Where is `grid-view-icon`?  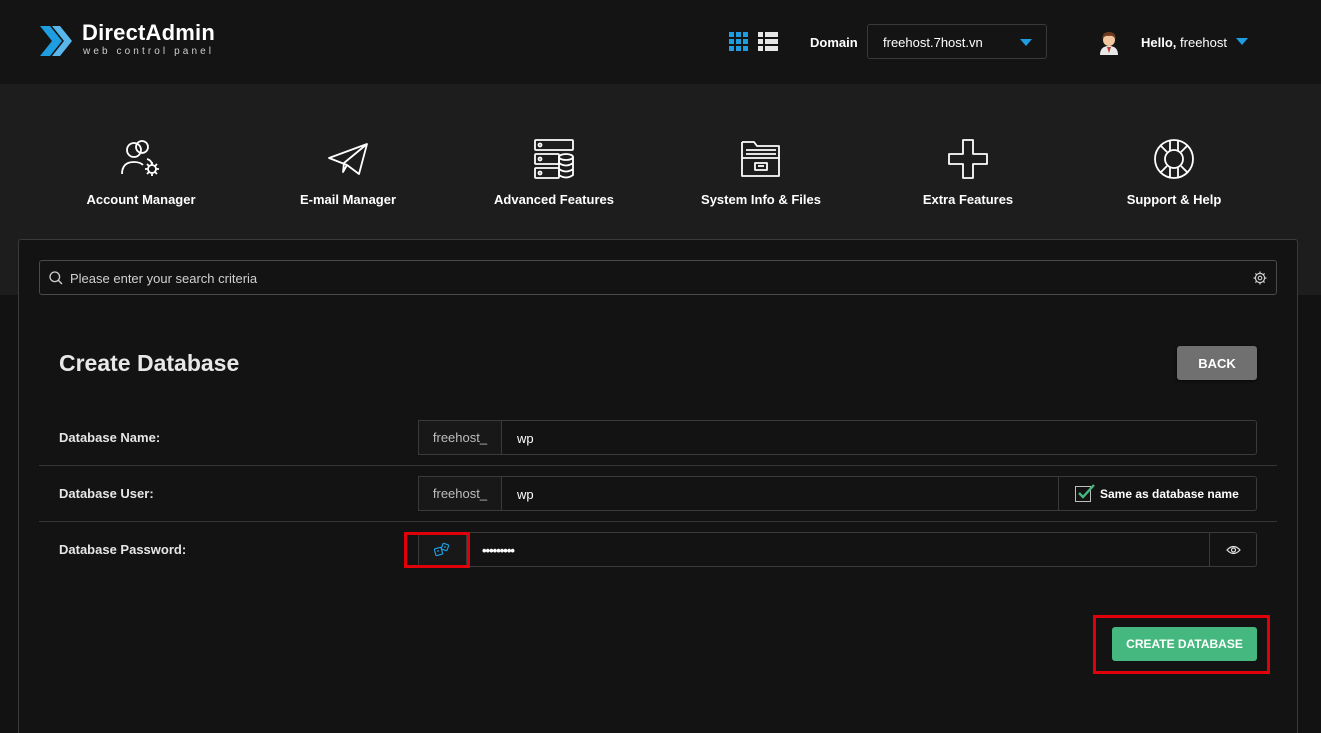
grid-view-icon is located at coordinates (738, 41).